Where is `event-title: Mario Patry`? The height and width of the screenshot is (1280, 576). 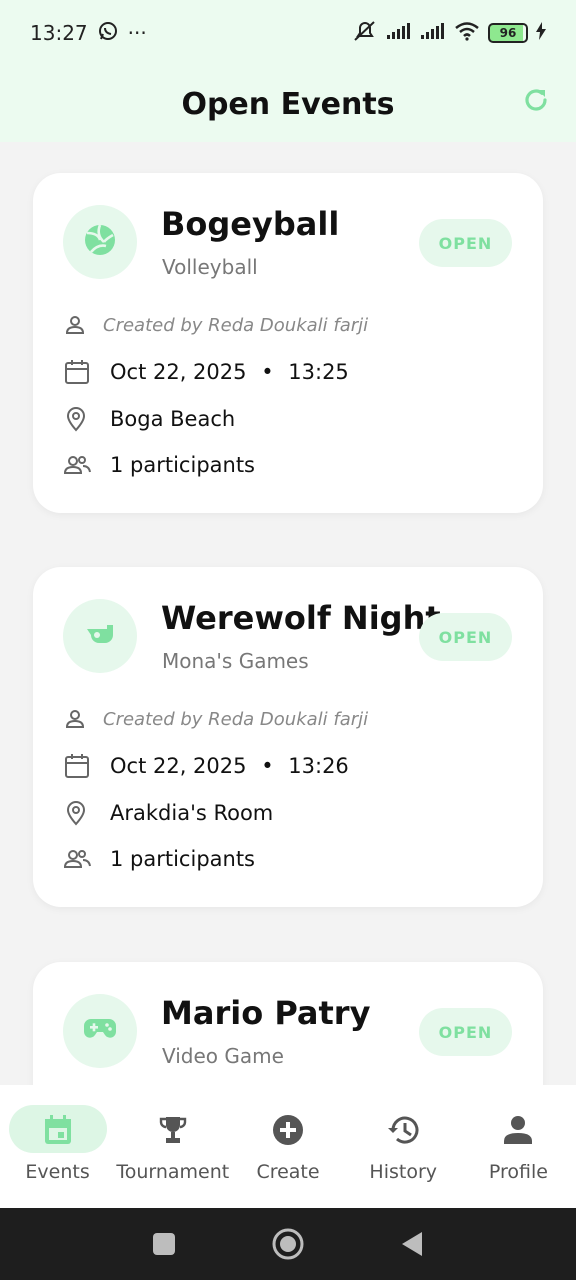
event-title: Mario Patry is located at coordinates (266, 1013).